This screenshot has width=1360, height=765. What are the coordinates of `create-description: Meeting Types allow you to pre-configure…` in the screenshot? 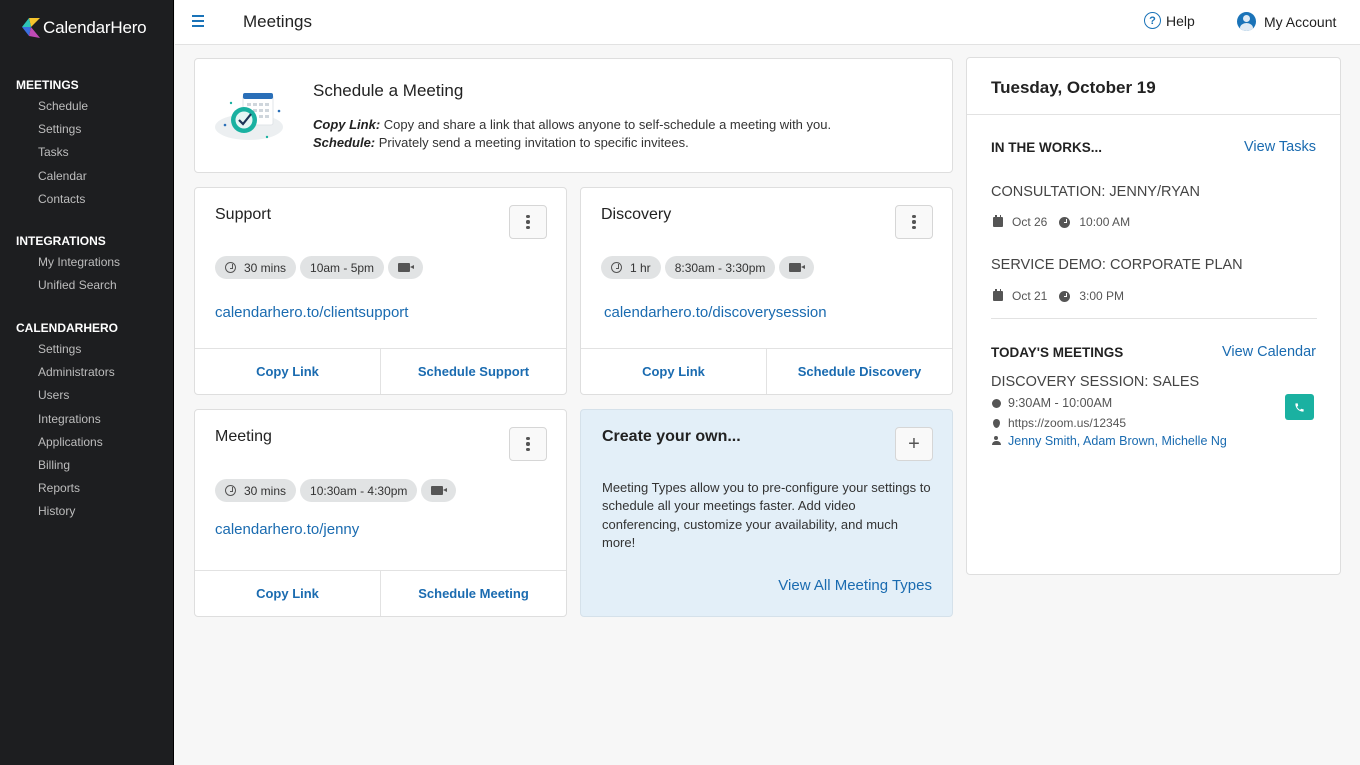 It's located at (766, 515).